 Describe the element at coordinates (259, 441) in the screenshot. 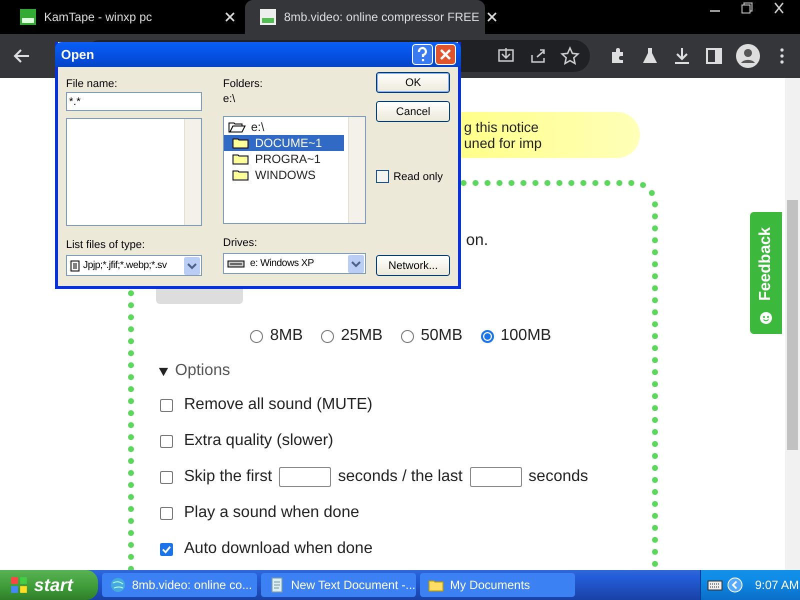

I see `option-label: Extra quality (slower)` at that location.